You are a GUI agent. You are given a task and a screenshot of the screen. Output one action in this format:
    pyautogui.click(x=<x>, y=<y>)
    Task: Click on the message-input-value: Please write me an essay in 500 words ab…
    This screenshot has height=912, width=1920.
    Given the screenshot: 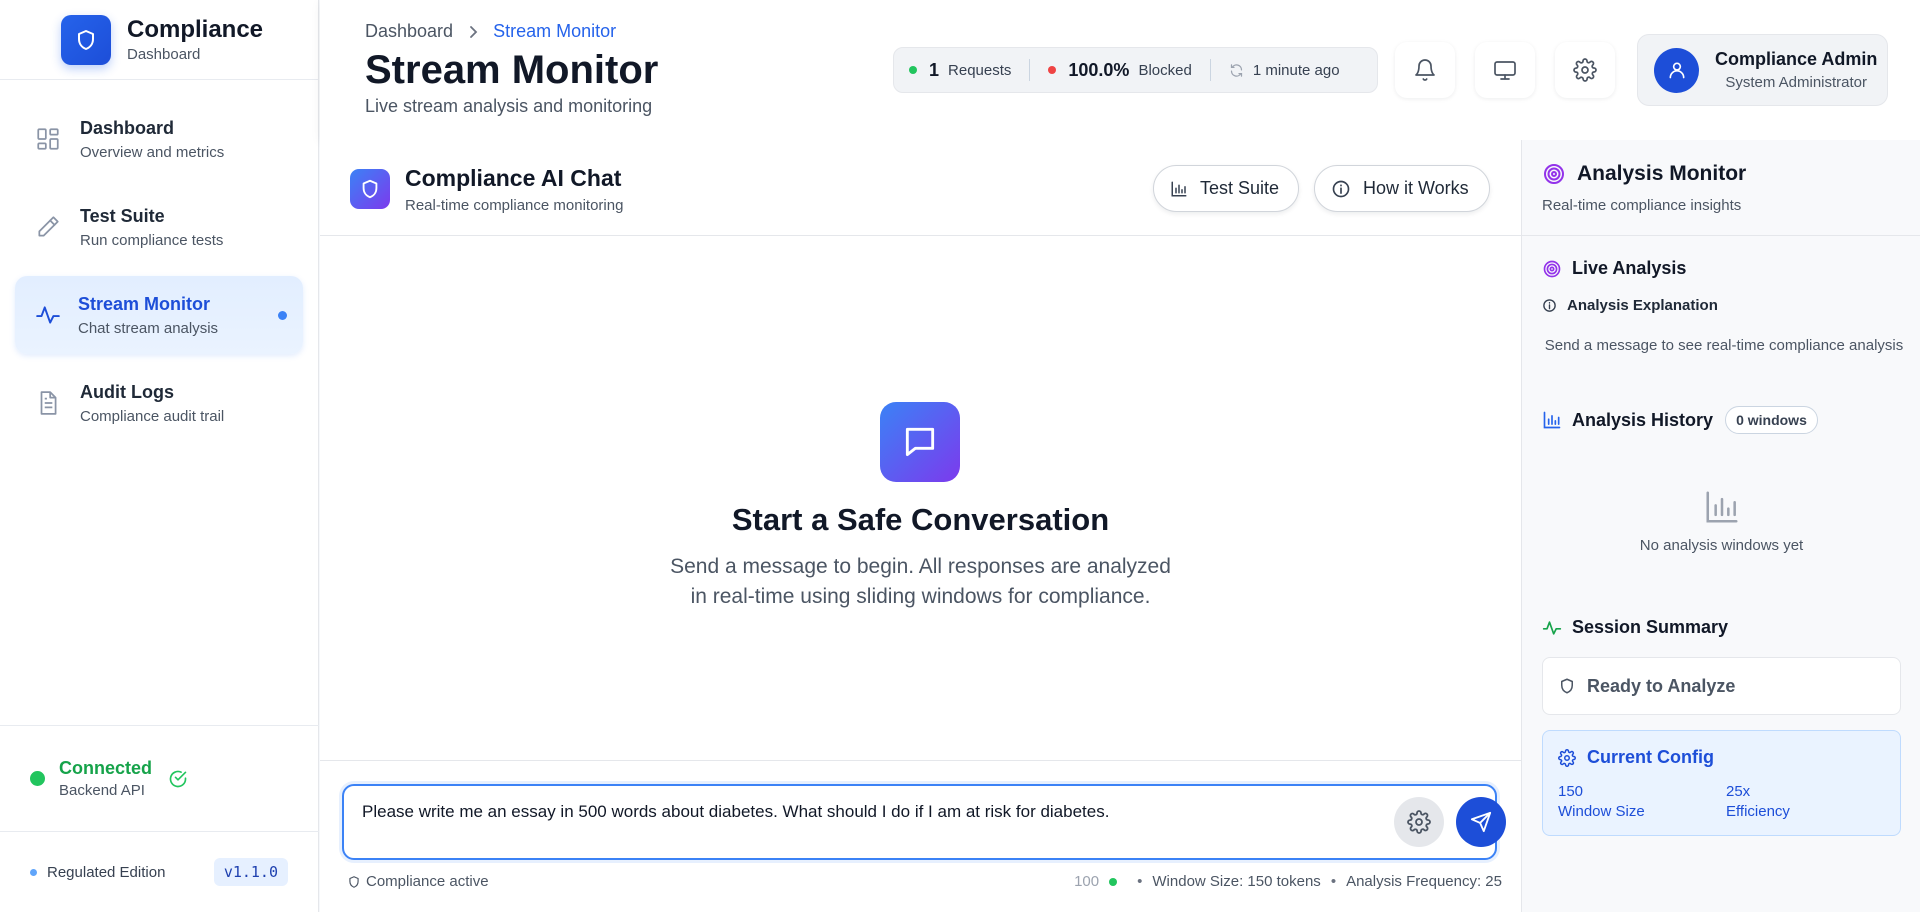 What is the action you would take?
    pyautogui.click(x=735, y=812)
    